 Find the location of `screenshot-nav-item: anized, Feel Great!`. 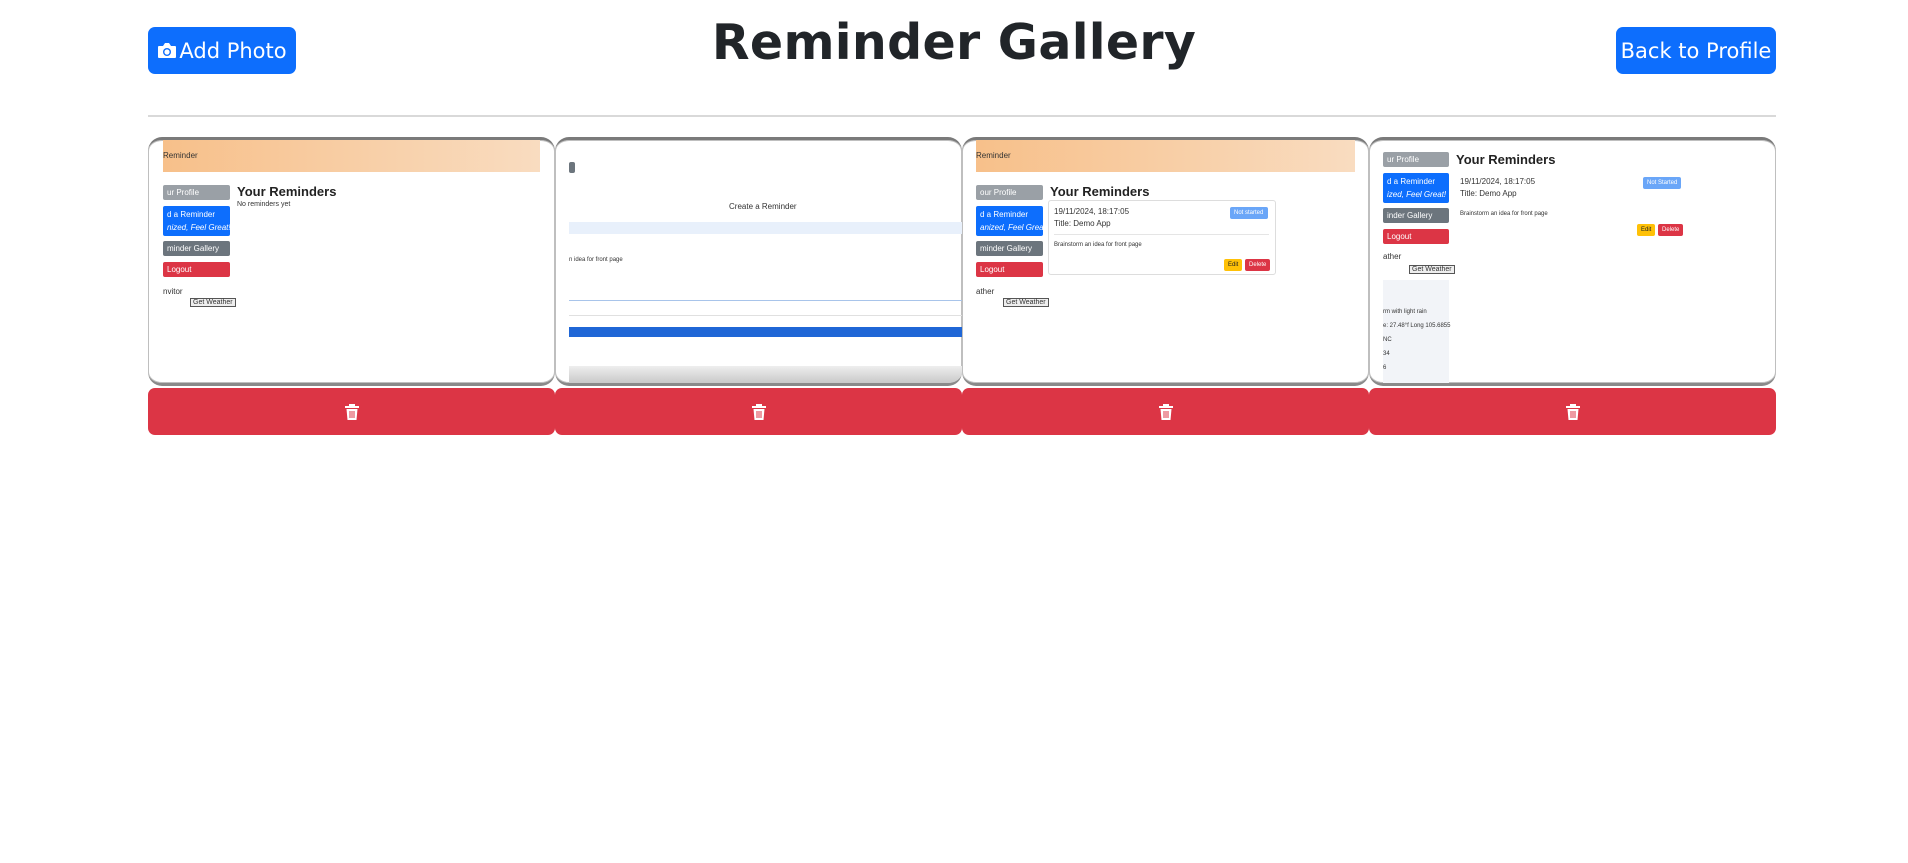

screenshot-nav-item: anized, Feel Great! is located at coordinates (1011, 227).